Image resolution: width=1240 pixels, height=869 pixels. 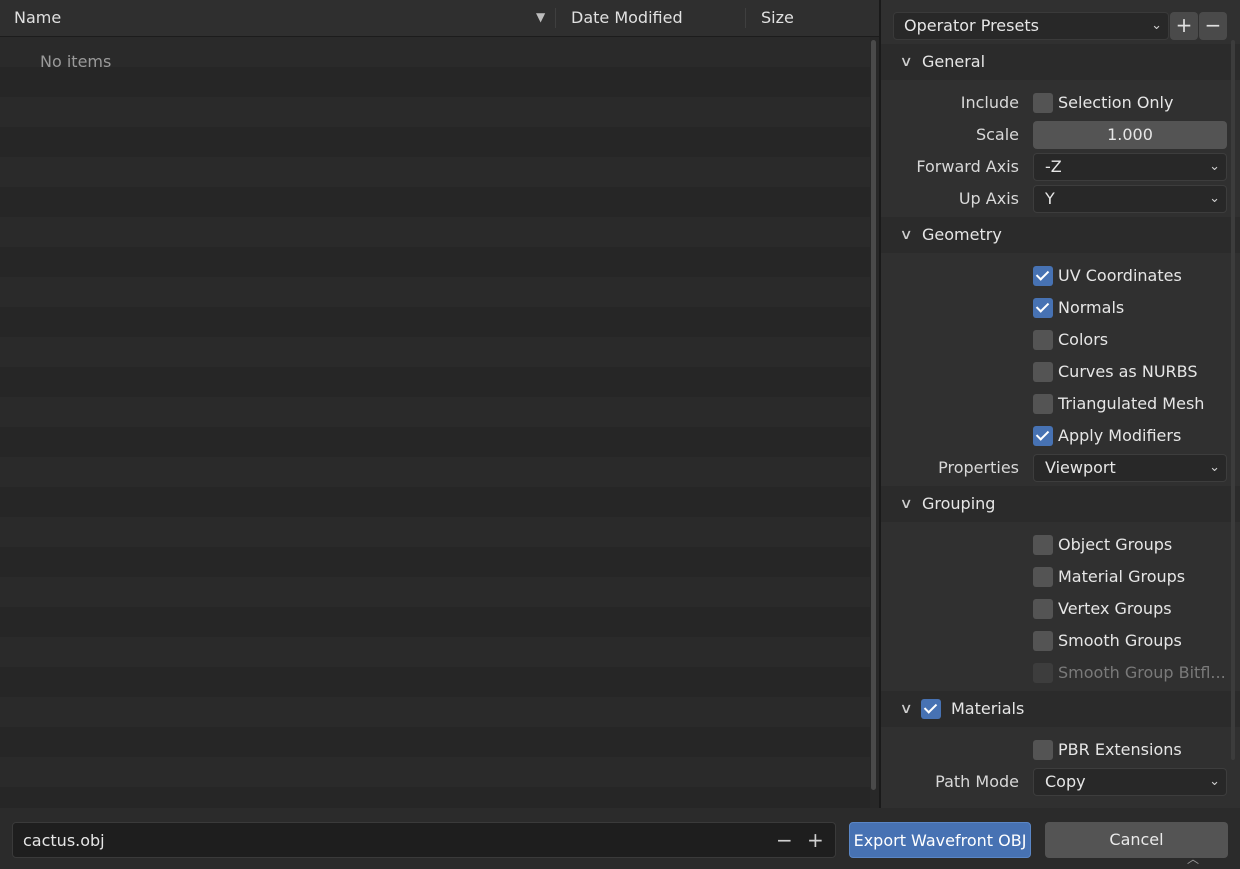 I want to click on column-size: Size, so click(x=777, y=18).